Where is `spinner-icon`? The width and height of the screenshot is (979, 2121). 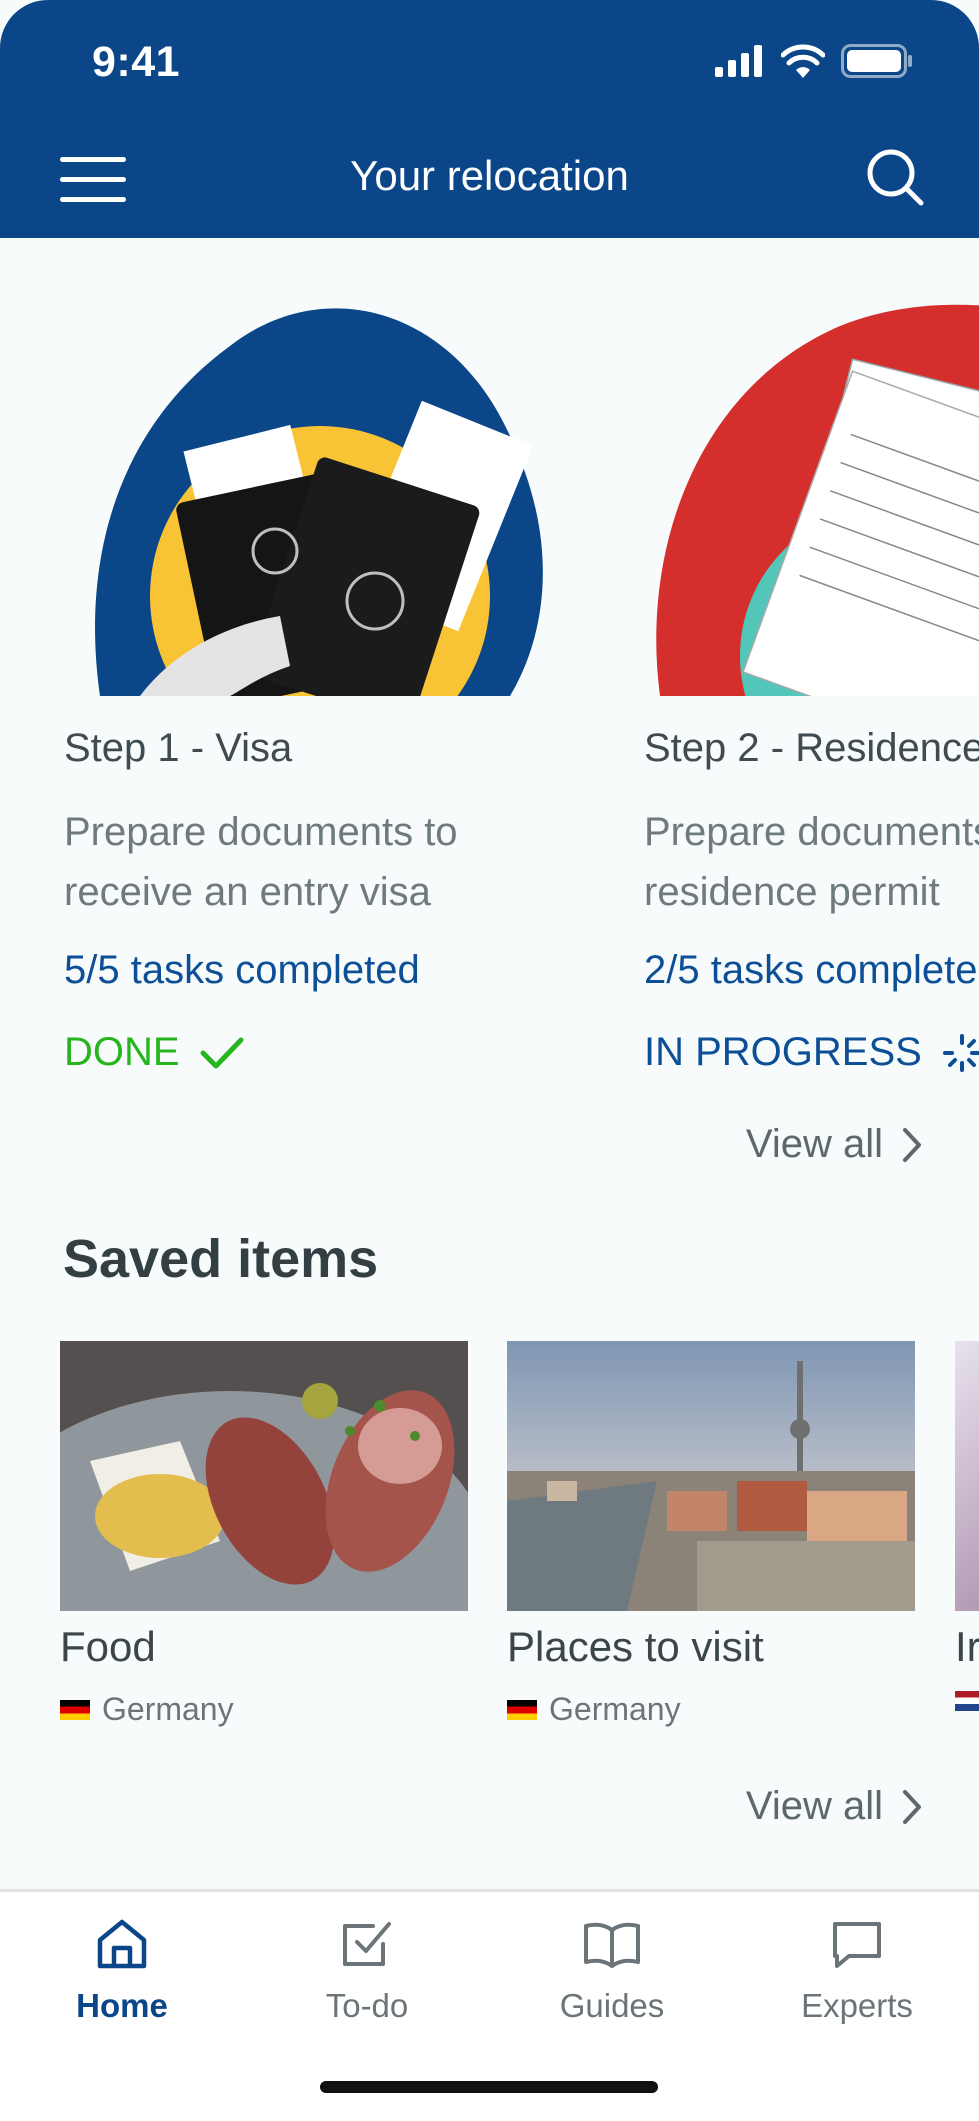
spinner-icon is located at coordinates (960, 1052).